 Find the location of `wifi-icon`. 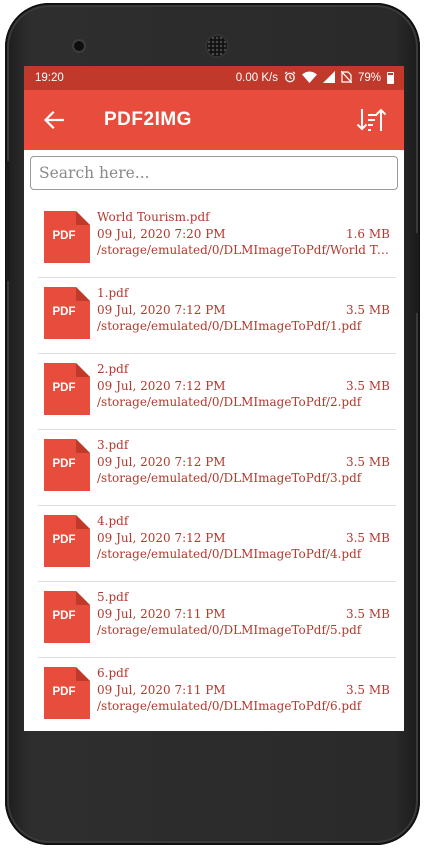

wifi-icon is located at coordinates (309, 78).